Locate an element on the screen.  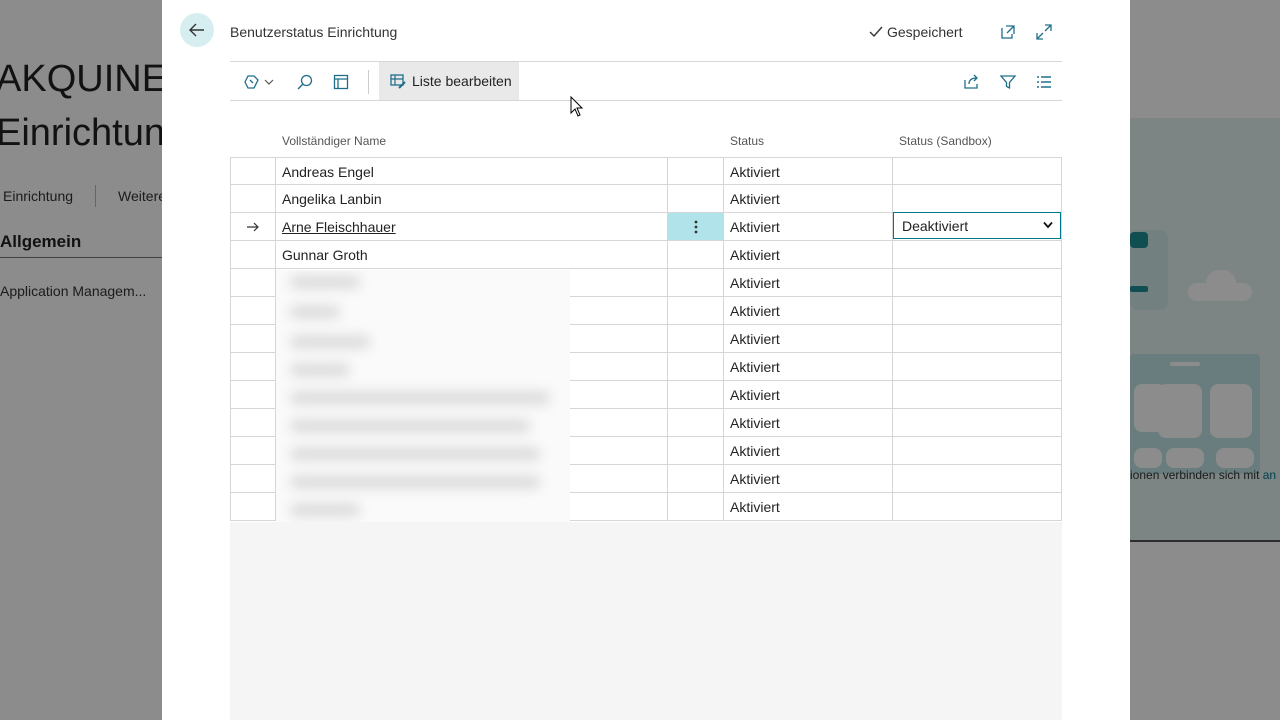
share-icon is located at coordinates (970, 81).